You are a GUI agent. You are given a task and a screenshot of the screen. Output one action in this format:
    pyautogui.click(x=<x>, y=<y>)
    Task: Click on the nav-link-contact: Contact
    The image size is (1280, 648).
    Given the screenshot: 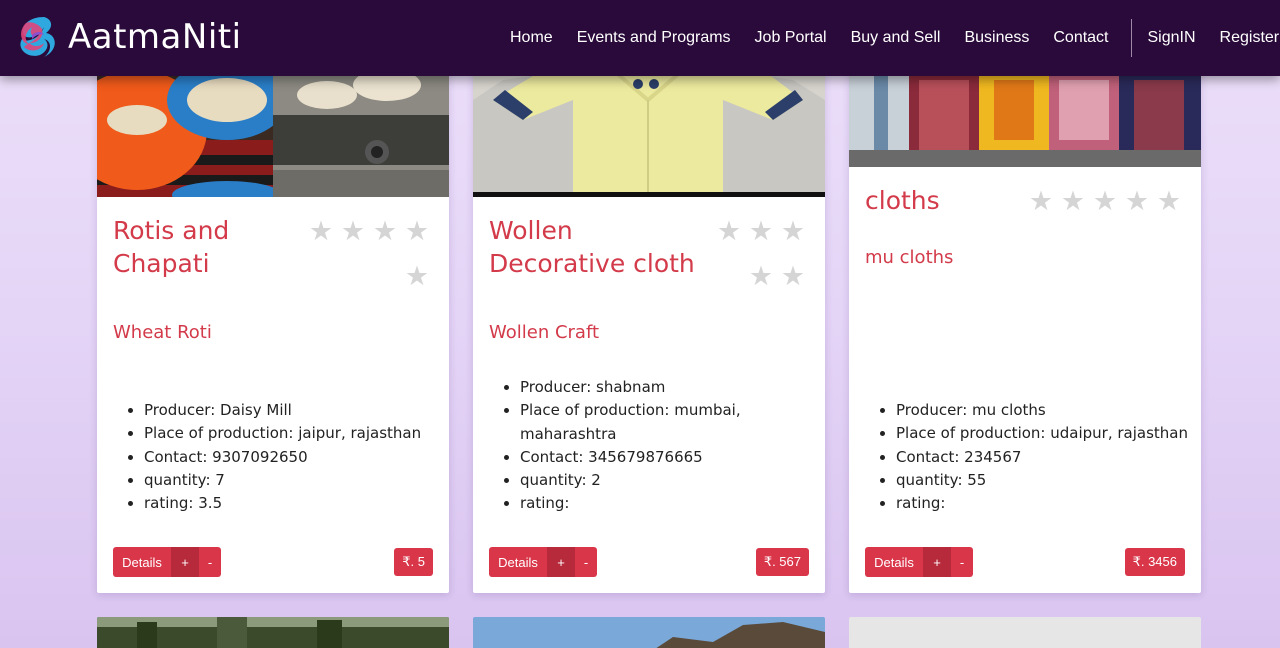 What is the action you would take?
    pyautogui.click(x=1080, y=38)
    